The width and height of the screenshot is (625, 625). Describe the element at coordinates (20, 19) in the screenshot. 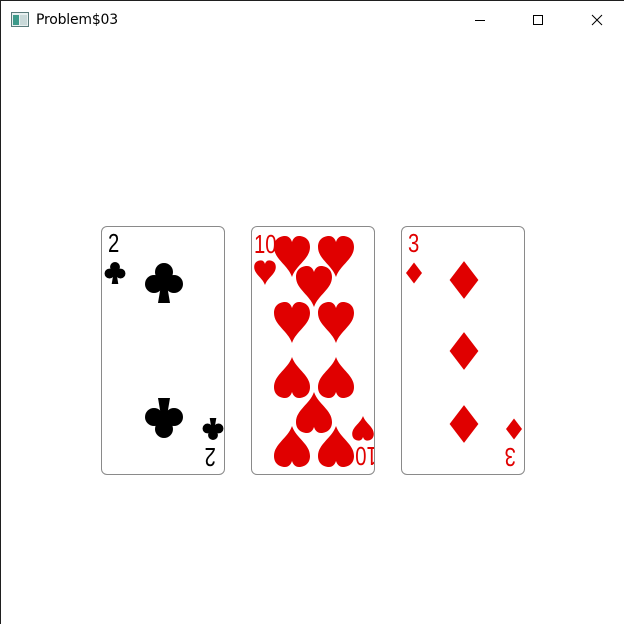

I see `app-icon` at that location.